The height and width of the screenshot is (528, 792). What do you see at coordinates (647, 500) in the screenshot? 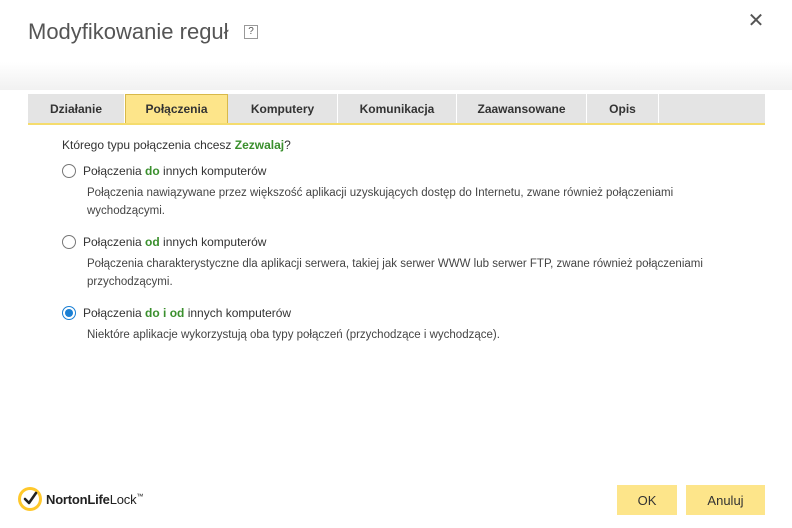
I see `ok-button: OK` at bounding box center [647, 500].